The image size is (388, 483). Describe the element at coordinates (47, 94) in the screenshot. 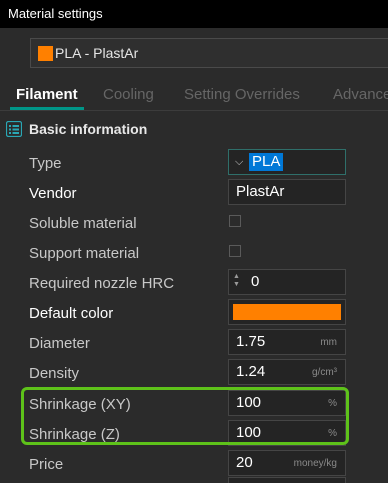

I see `tab-filament: Filament` at that location.